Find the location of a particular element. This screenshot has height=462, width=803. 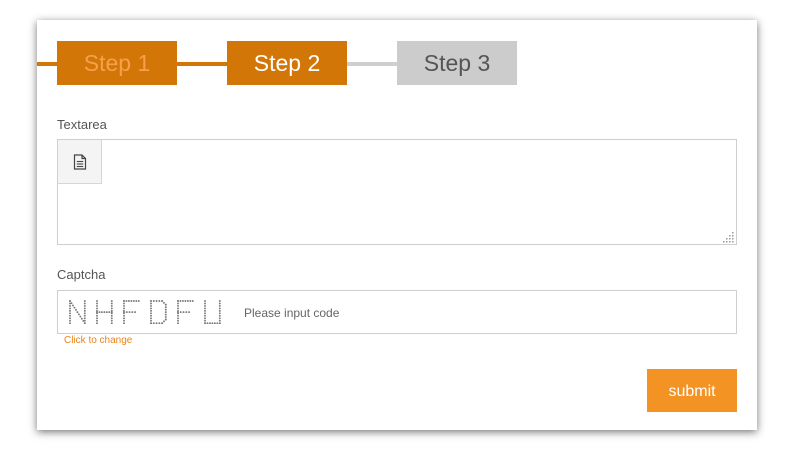

submit-button: submit is located at coordinates (692, 390).